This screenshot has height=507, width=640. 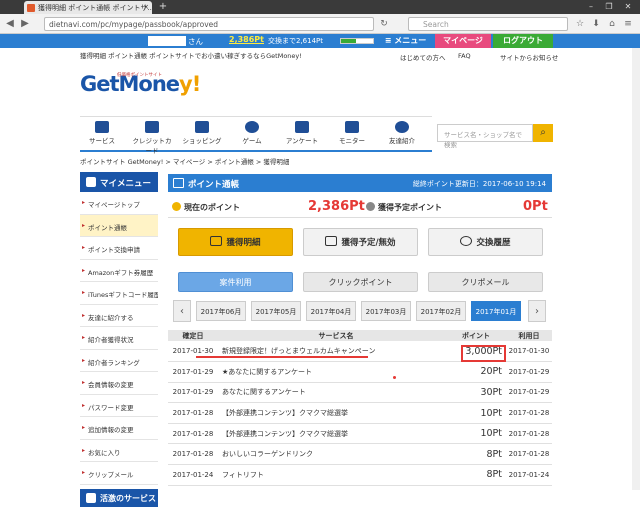 I want to click on sidebar-item-exchange: ポイント交換申請, so click(x=119, y=248).